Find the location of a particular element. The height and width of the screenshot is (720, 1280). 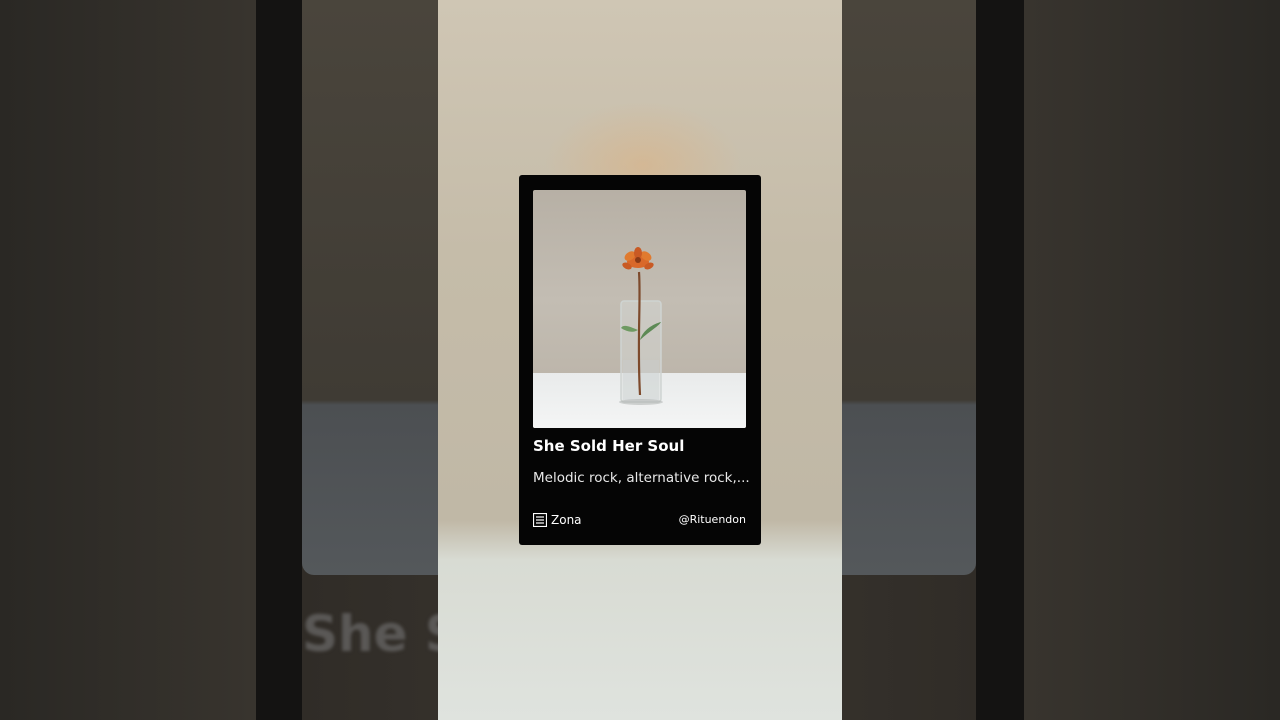

background-right-border is located at coordinates (1000, 360).